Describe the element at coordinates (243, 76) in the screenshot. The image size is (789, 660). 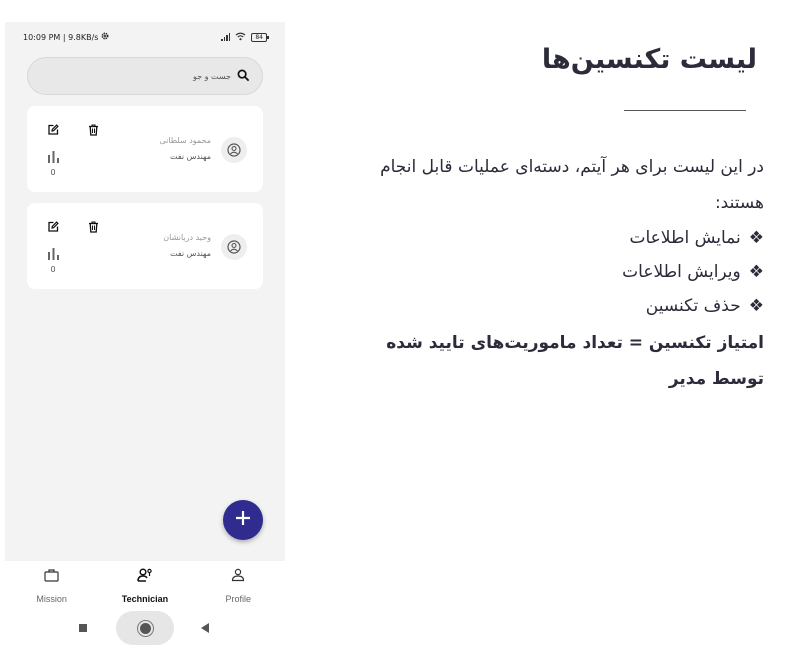
I see `search-icon` at that location.